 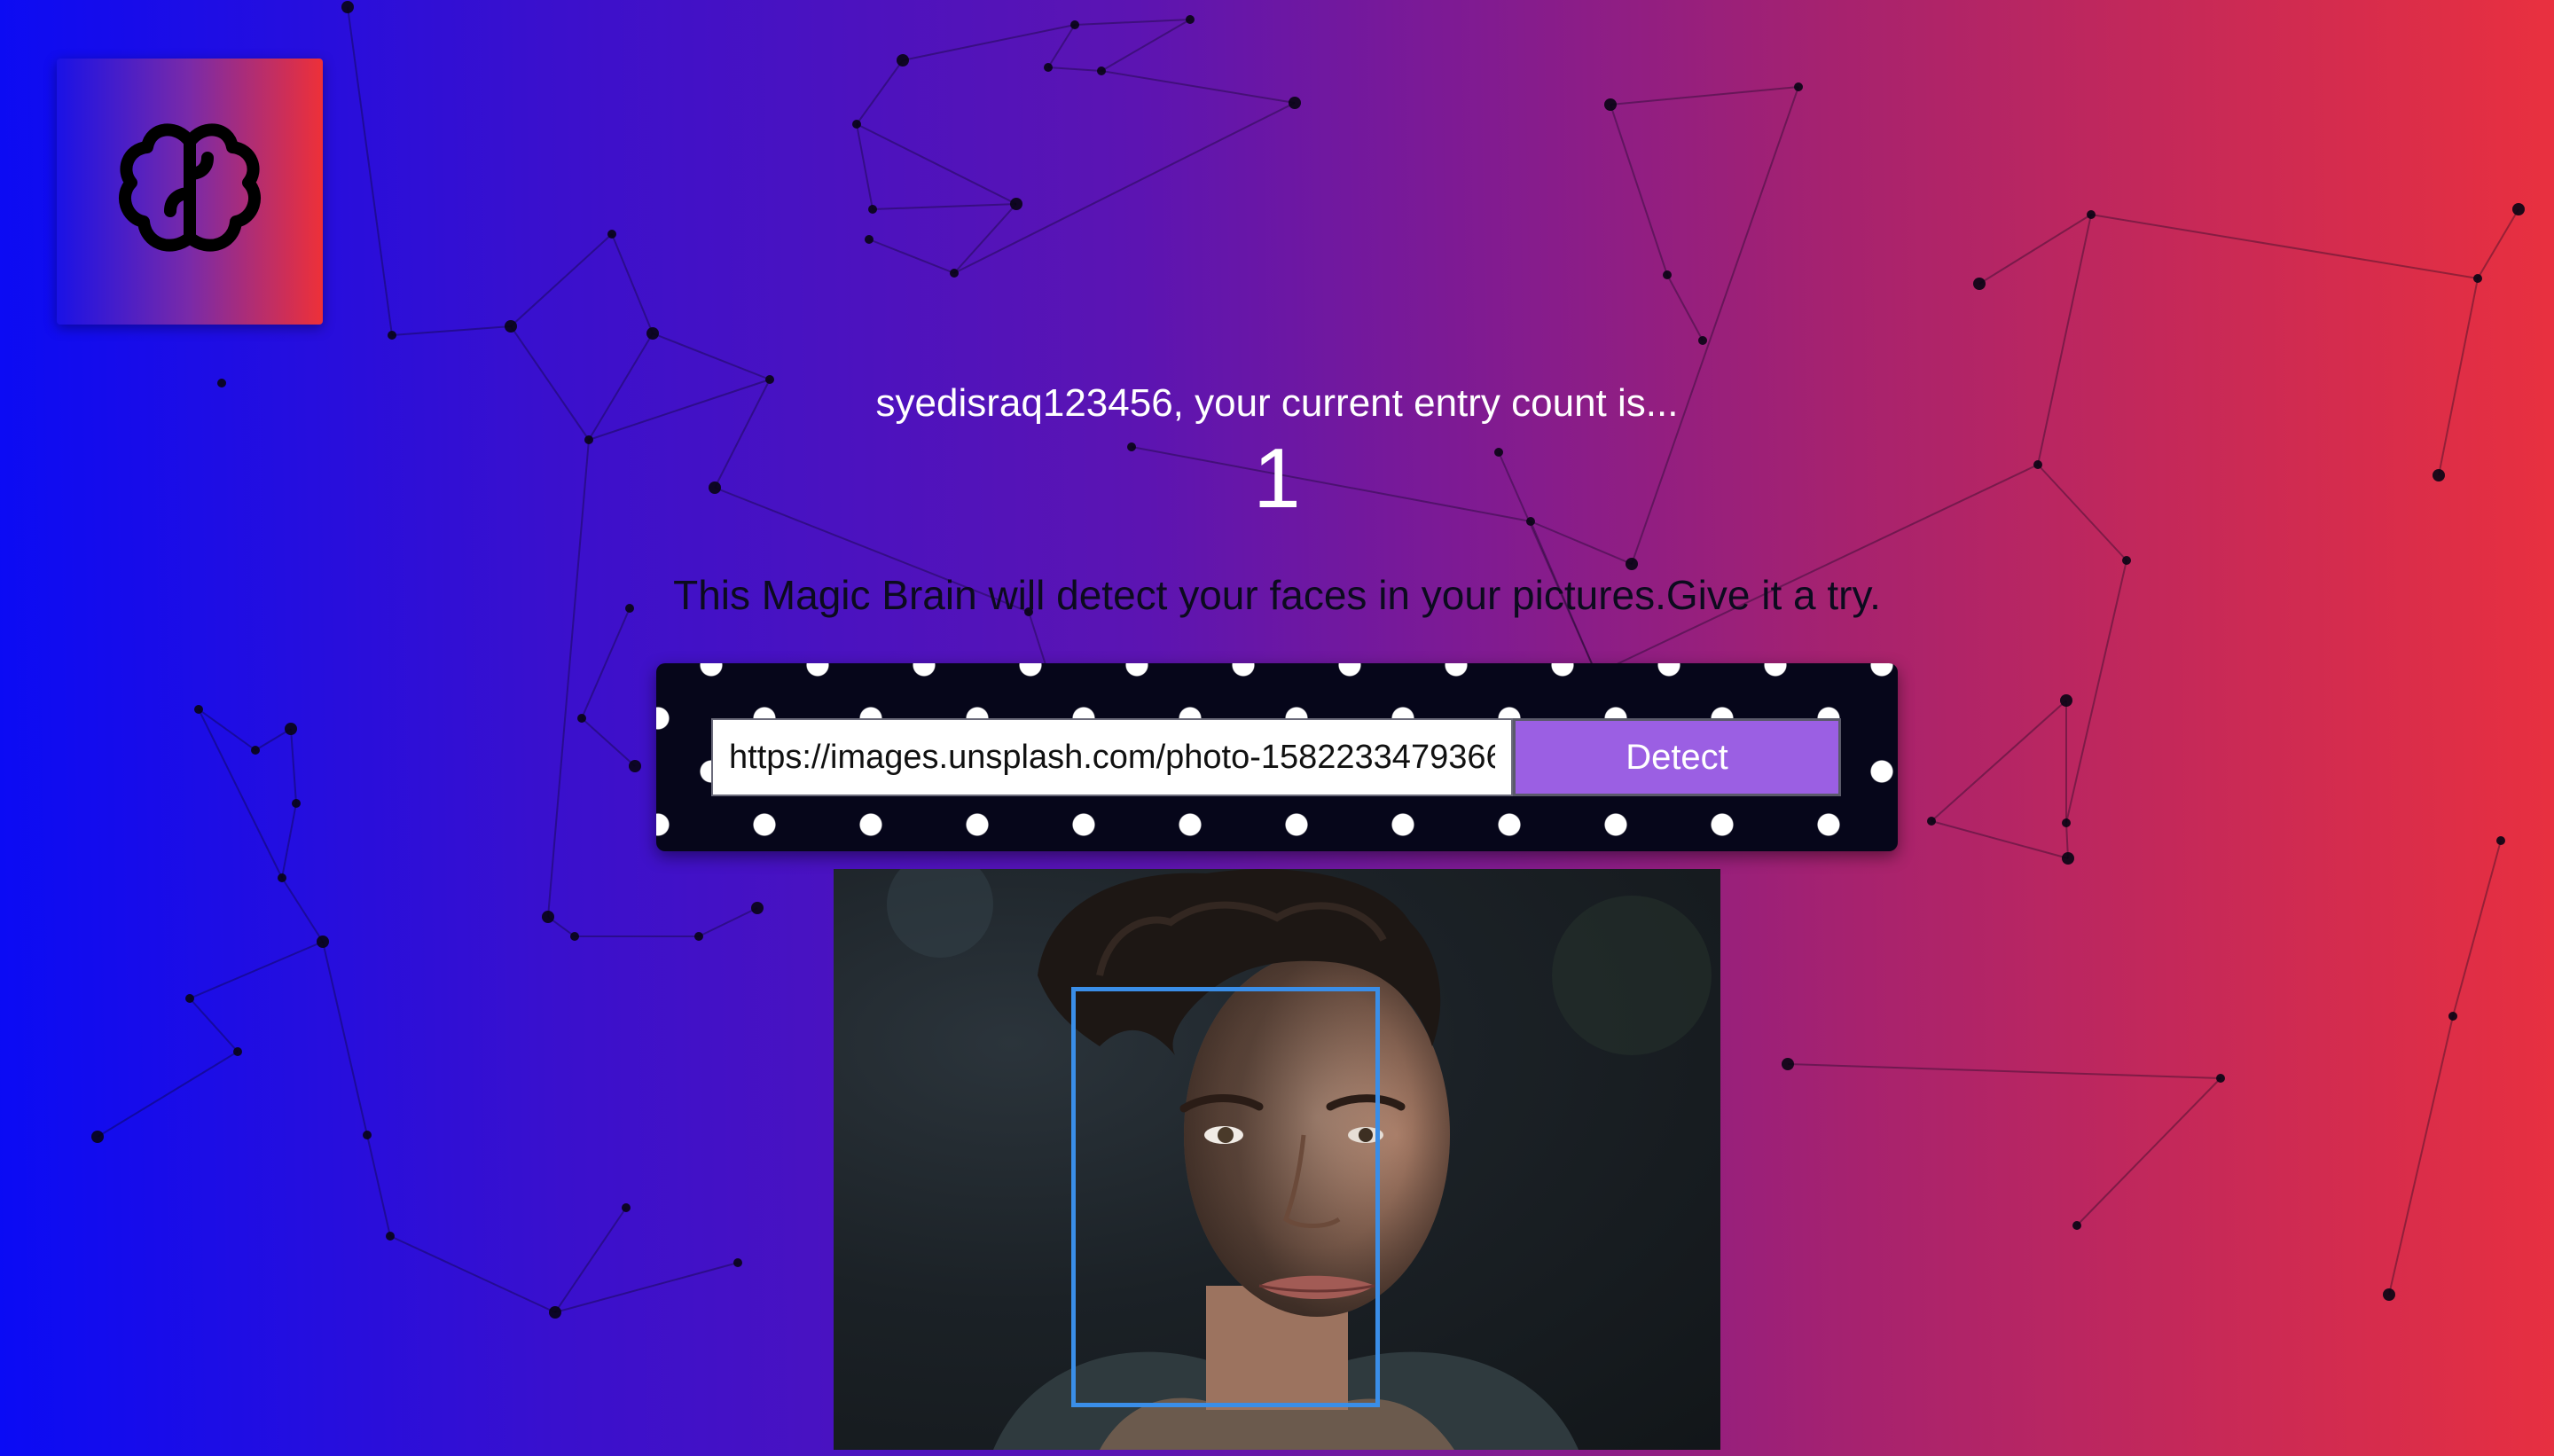 I want to click on image-link-form: Detect, so click(x=1277, y=757).